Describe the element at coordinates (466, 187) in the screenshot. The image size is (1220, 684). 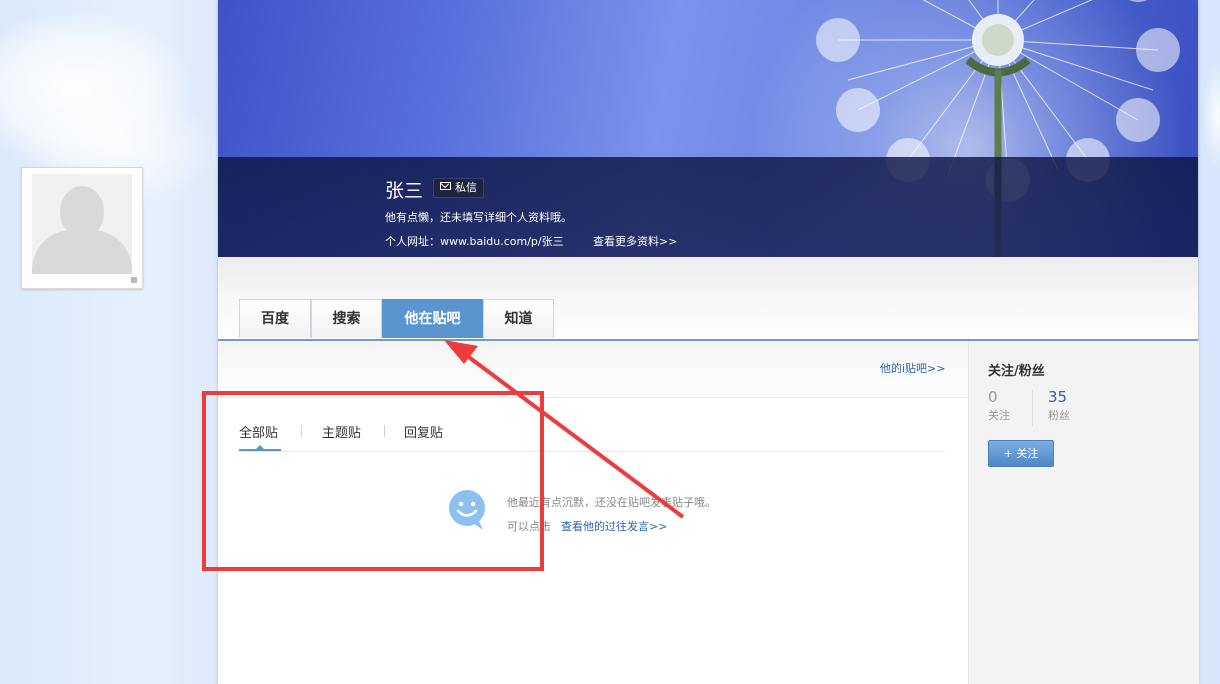
I see `private-message-label: 私信` at that location.